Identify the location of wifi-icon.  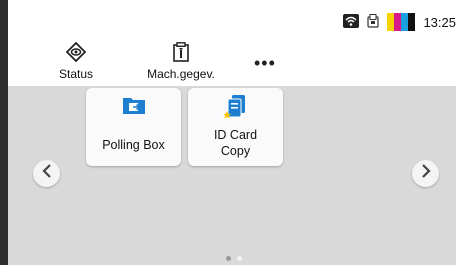
(351, 22).